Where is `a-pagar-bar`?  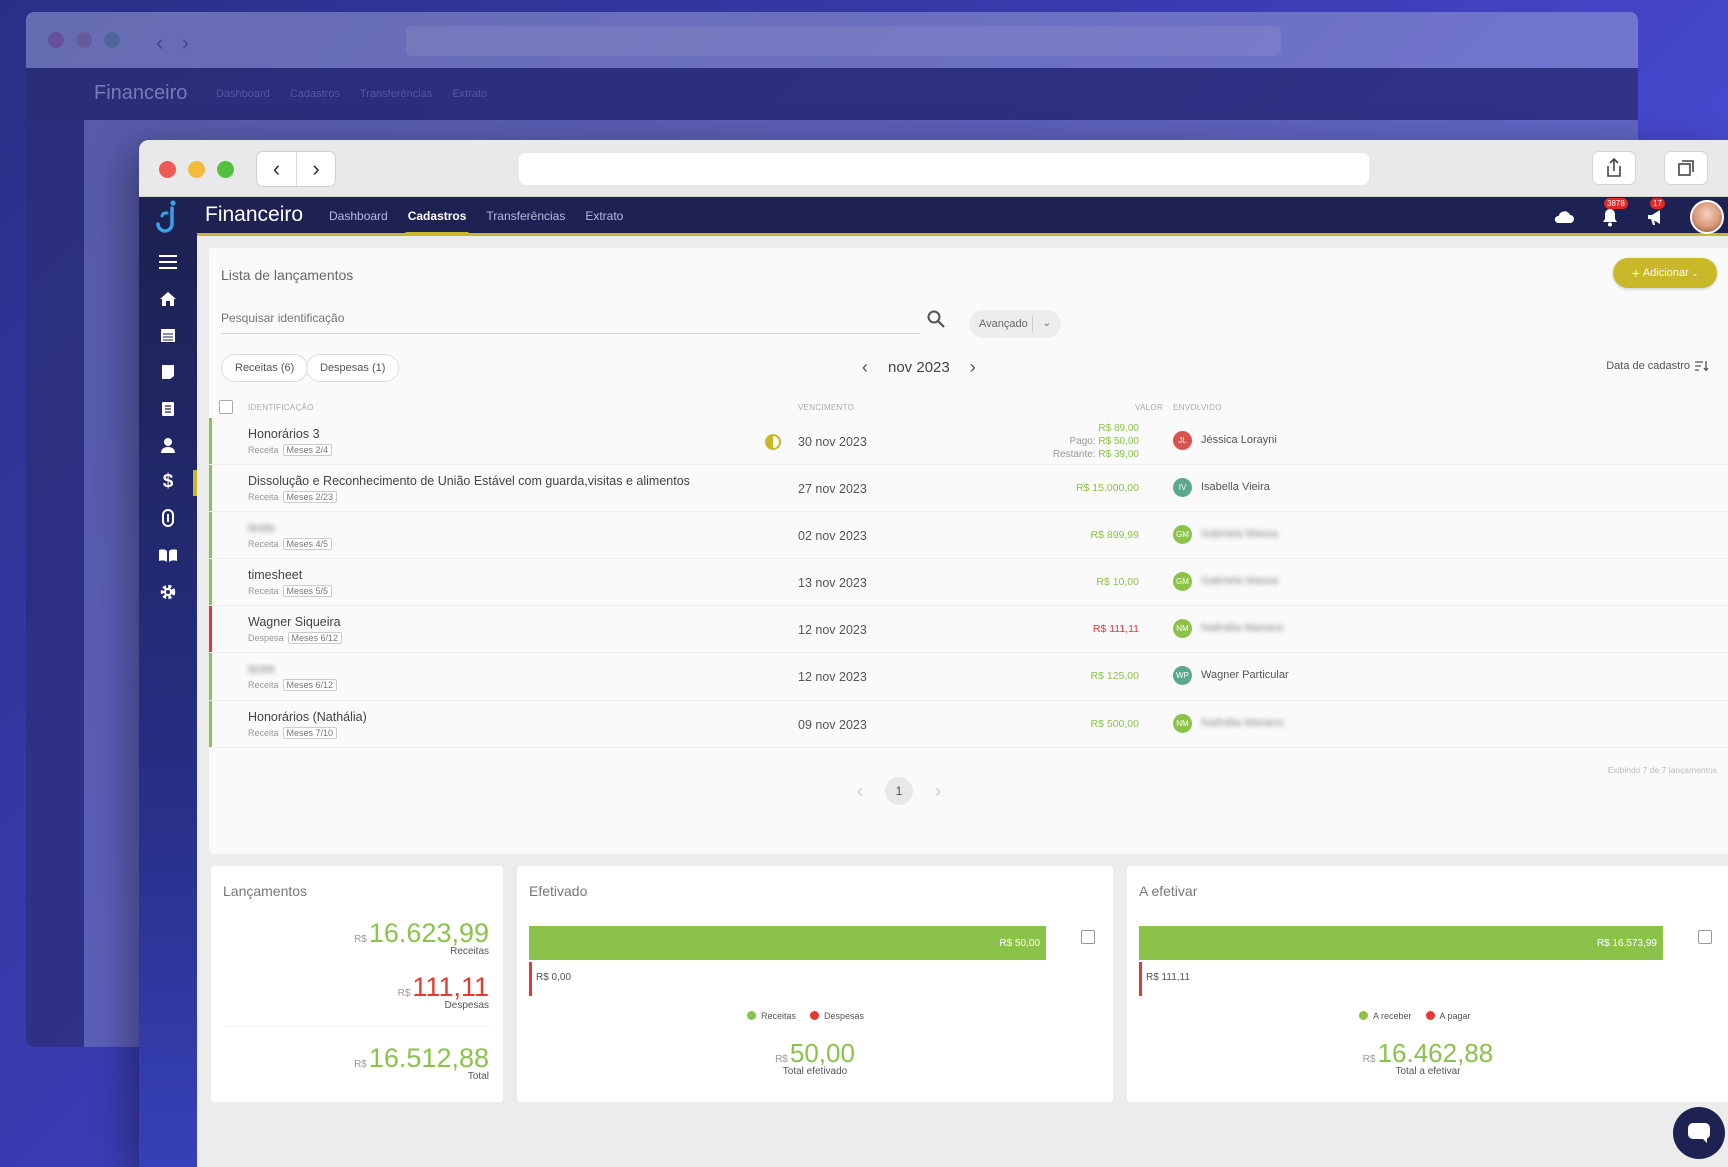 a-pagar-bar is located at coordinates (1140, 979).